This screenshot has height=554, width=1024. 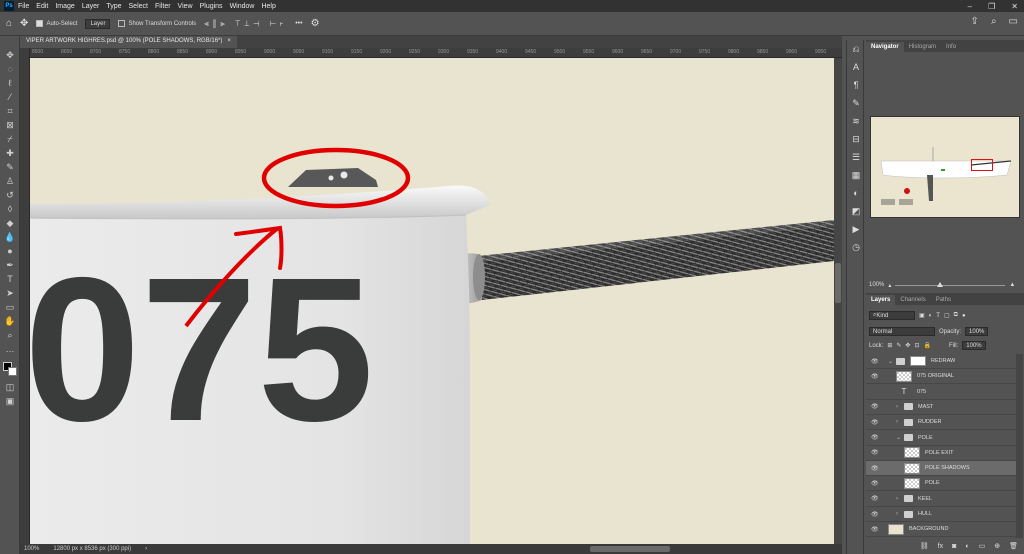 I want to click on zoom-icon: ⌕, so click(x=10, y=335).